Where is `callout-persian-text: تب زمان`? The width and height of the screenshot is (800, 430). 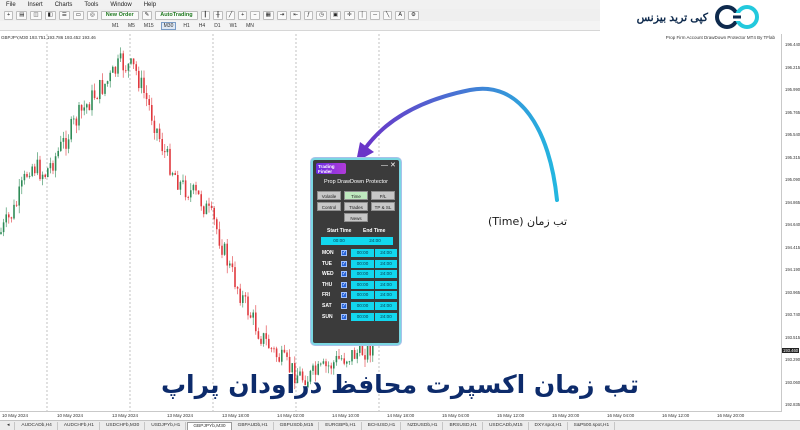
callout-persian-text: تب زمان is located at coordinates (547, 221).